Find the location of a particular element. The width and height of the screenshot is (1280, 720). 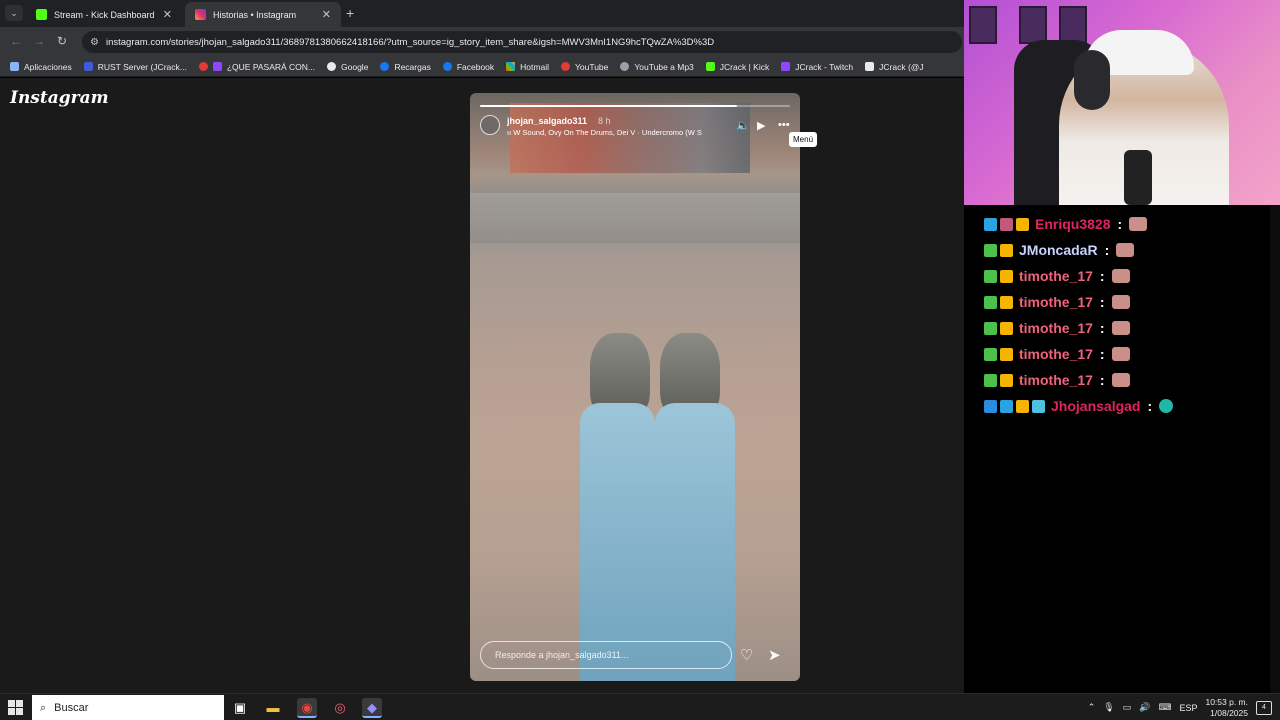

file-explorer-icon: ▬ is located at coordinates (273, 708).